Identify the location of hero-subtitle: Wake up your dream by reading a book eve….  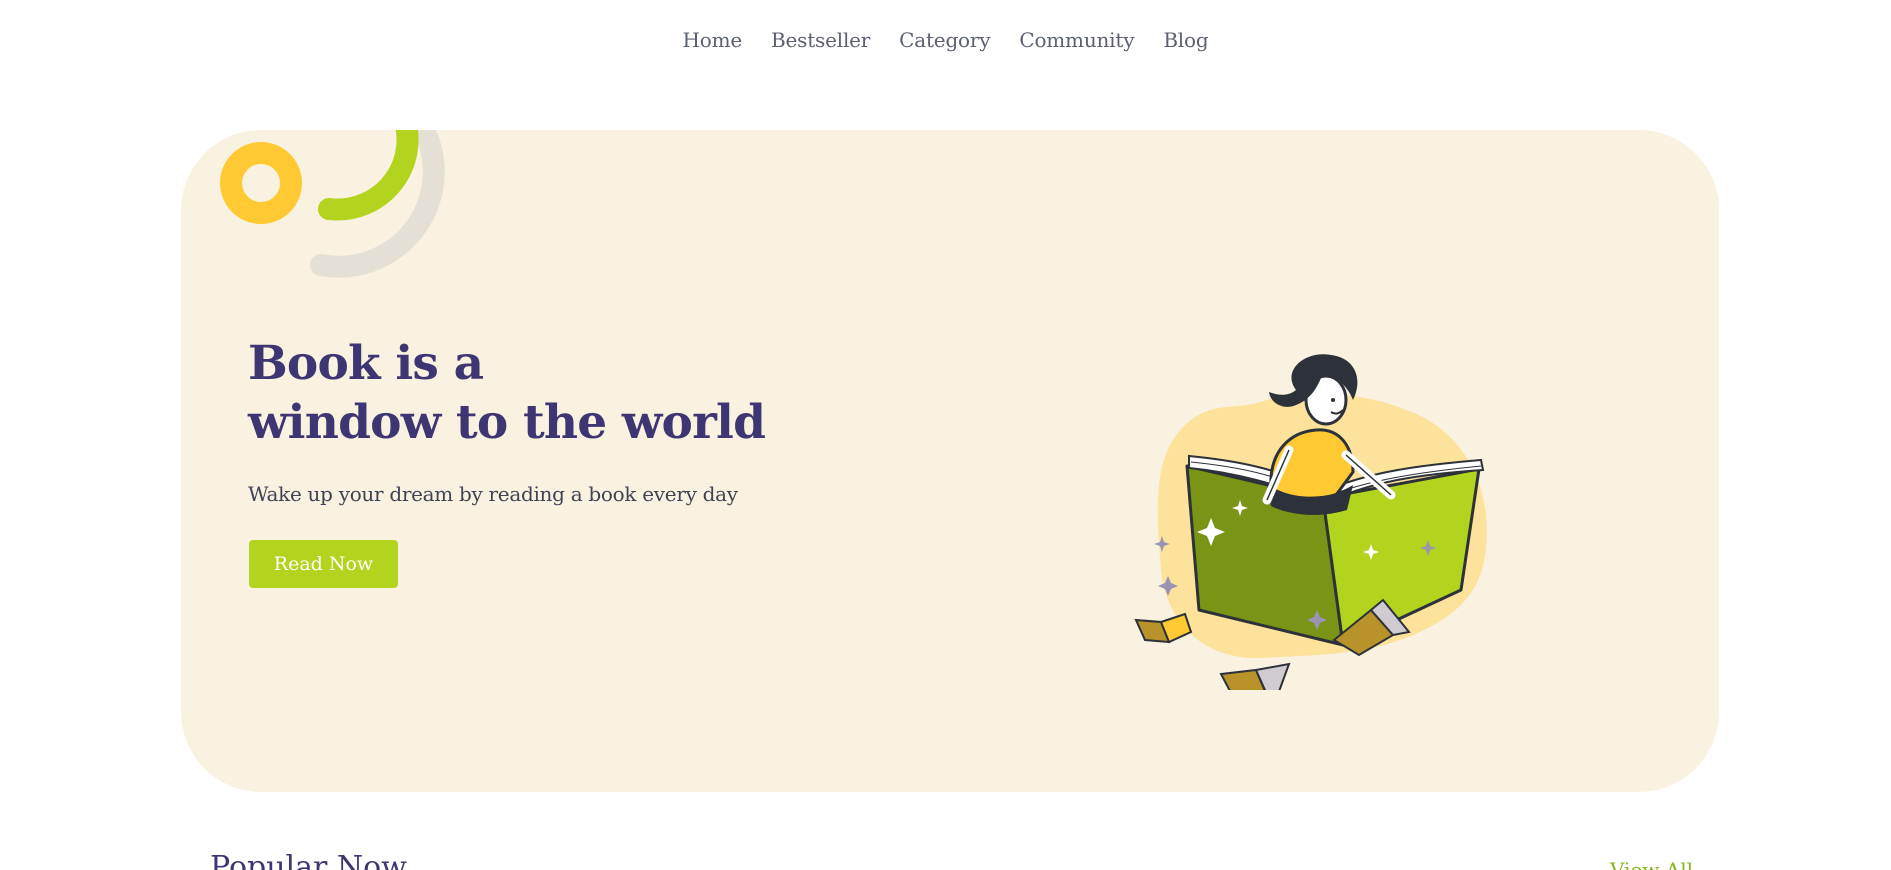
(493, 494).